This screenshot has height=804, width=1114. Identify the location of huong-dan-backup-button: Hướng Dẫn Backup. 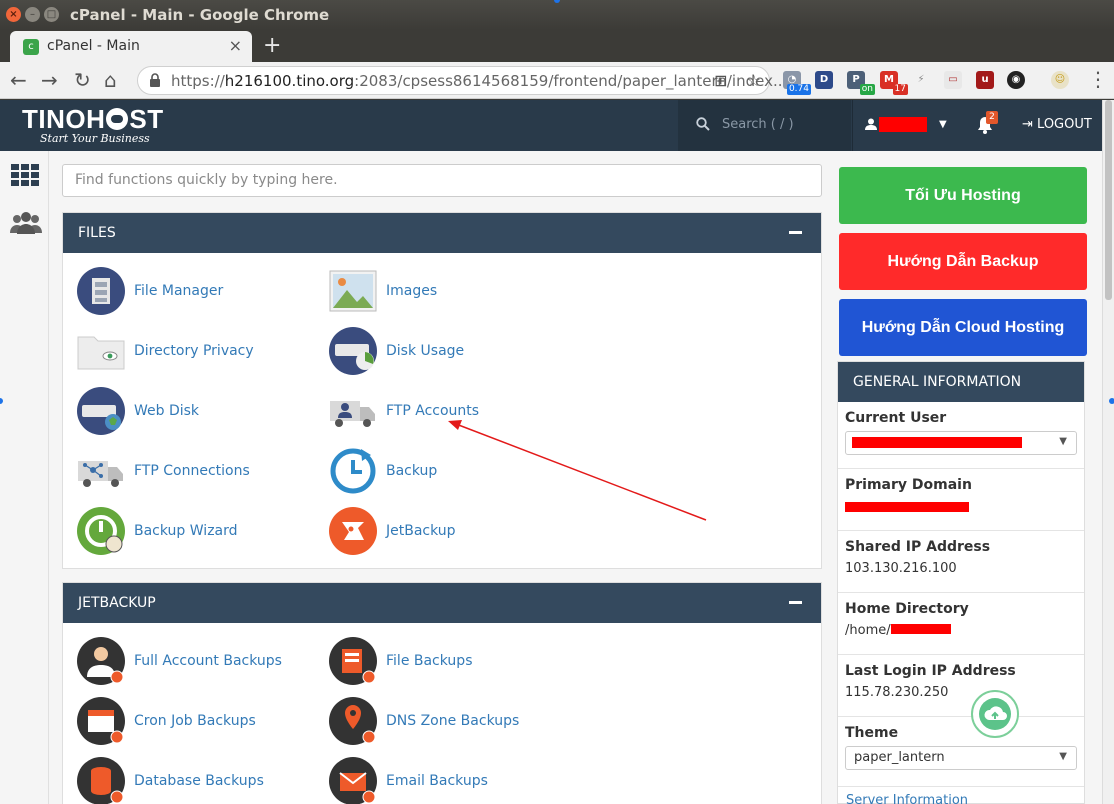
(963, 261).